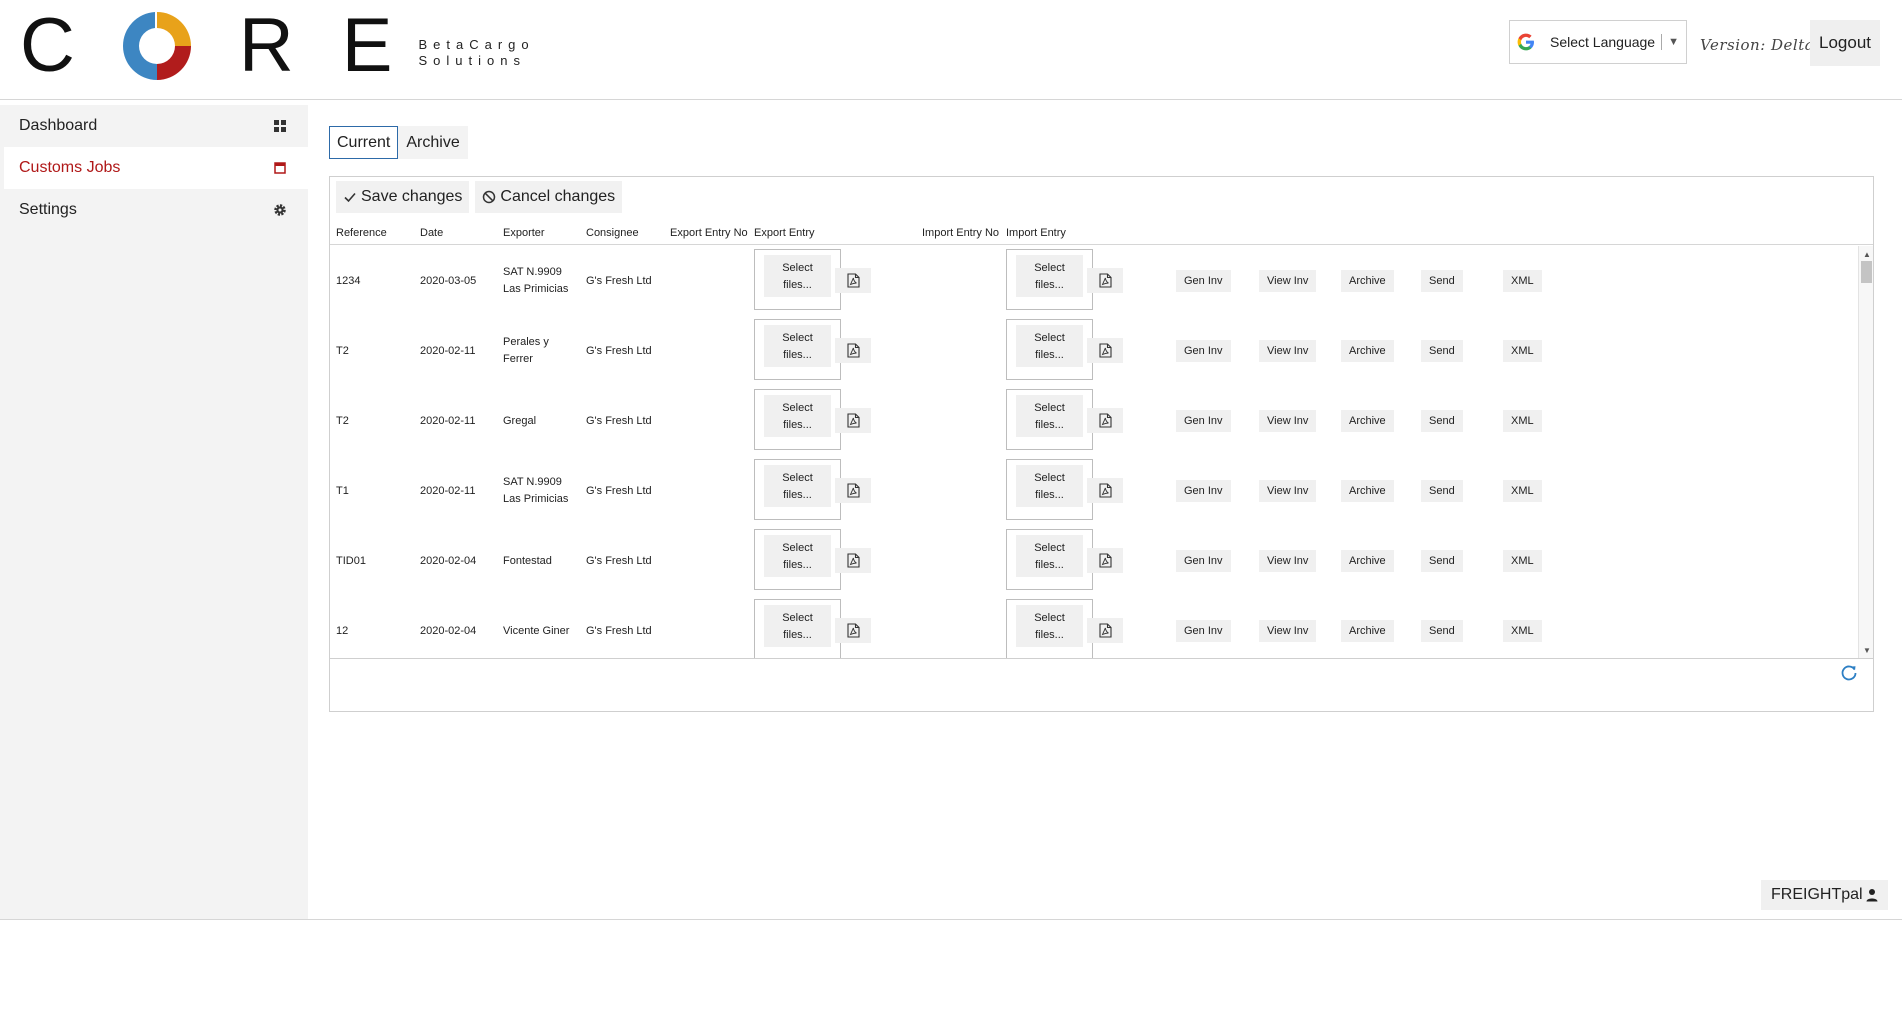 This screenshot has width=1902, height=1011. Describe the element at coordinates (154, 210) in the screenshot. I see `sidebar-item-settings: Settings` at that location.